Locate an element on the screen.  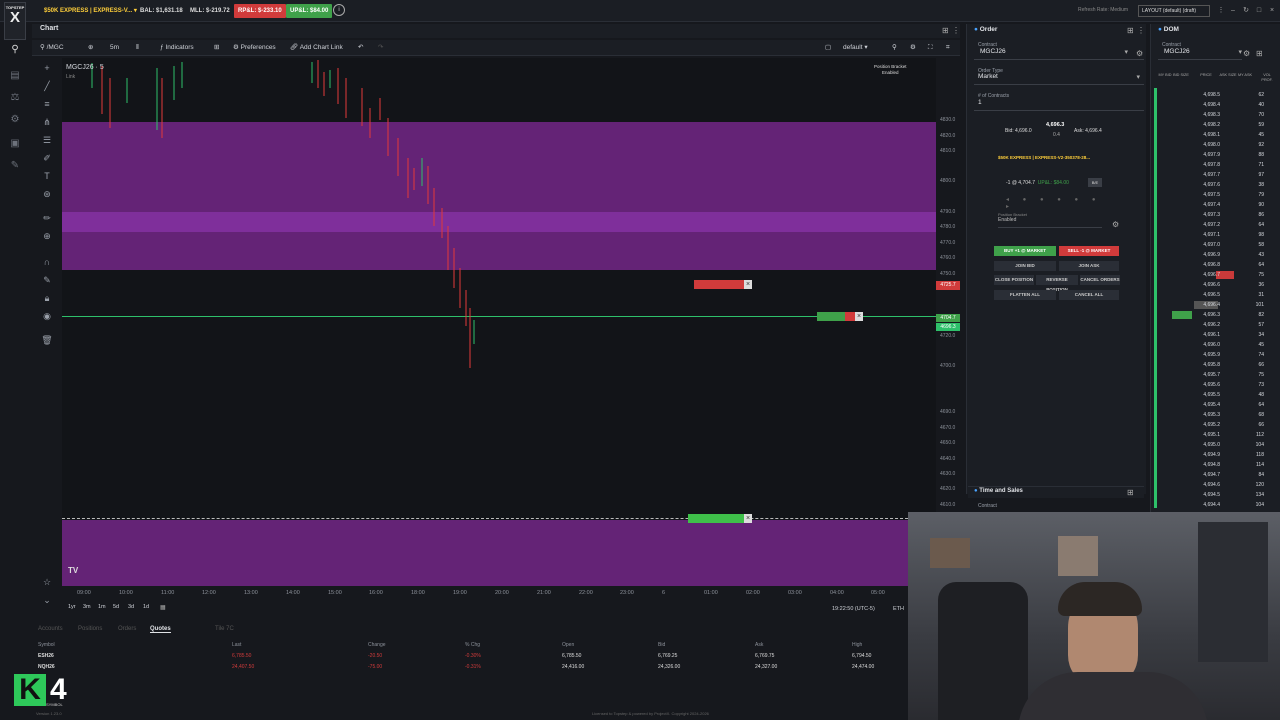
add-panel-icon: ⊞ is located at coordinates (945, 30).